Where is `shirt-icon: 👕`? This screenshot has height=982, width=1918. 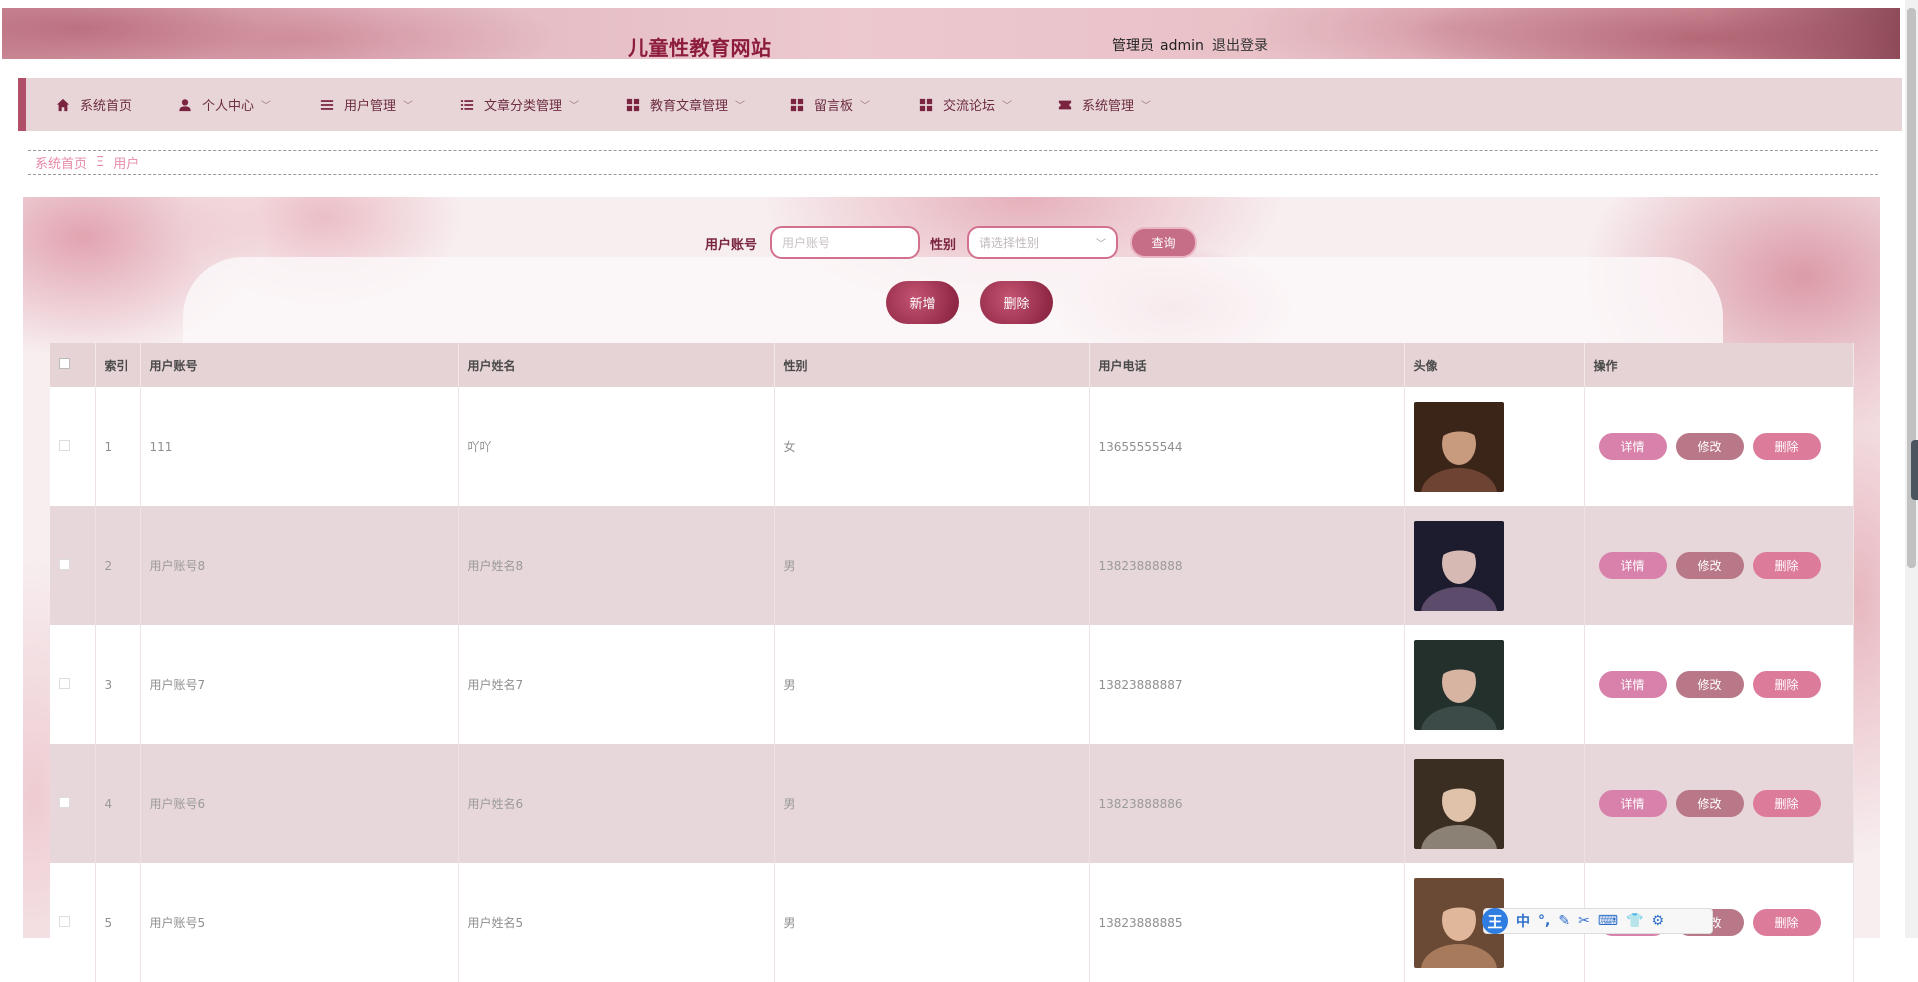 shirt-icon: 👕 is located at coordinates (1634, 921).